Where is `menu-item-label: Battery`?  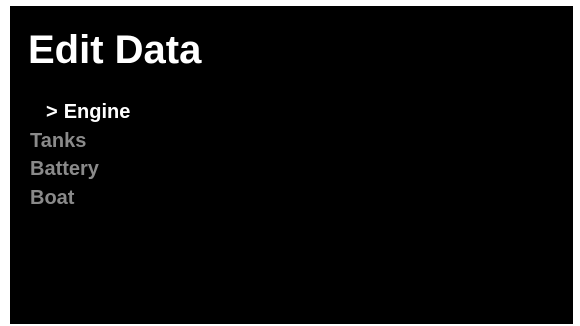 menu-item-label: Battery is located at coordinates (64, 169).